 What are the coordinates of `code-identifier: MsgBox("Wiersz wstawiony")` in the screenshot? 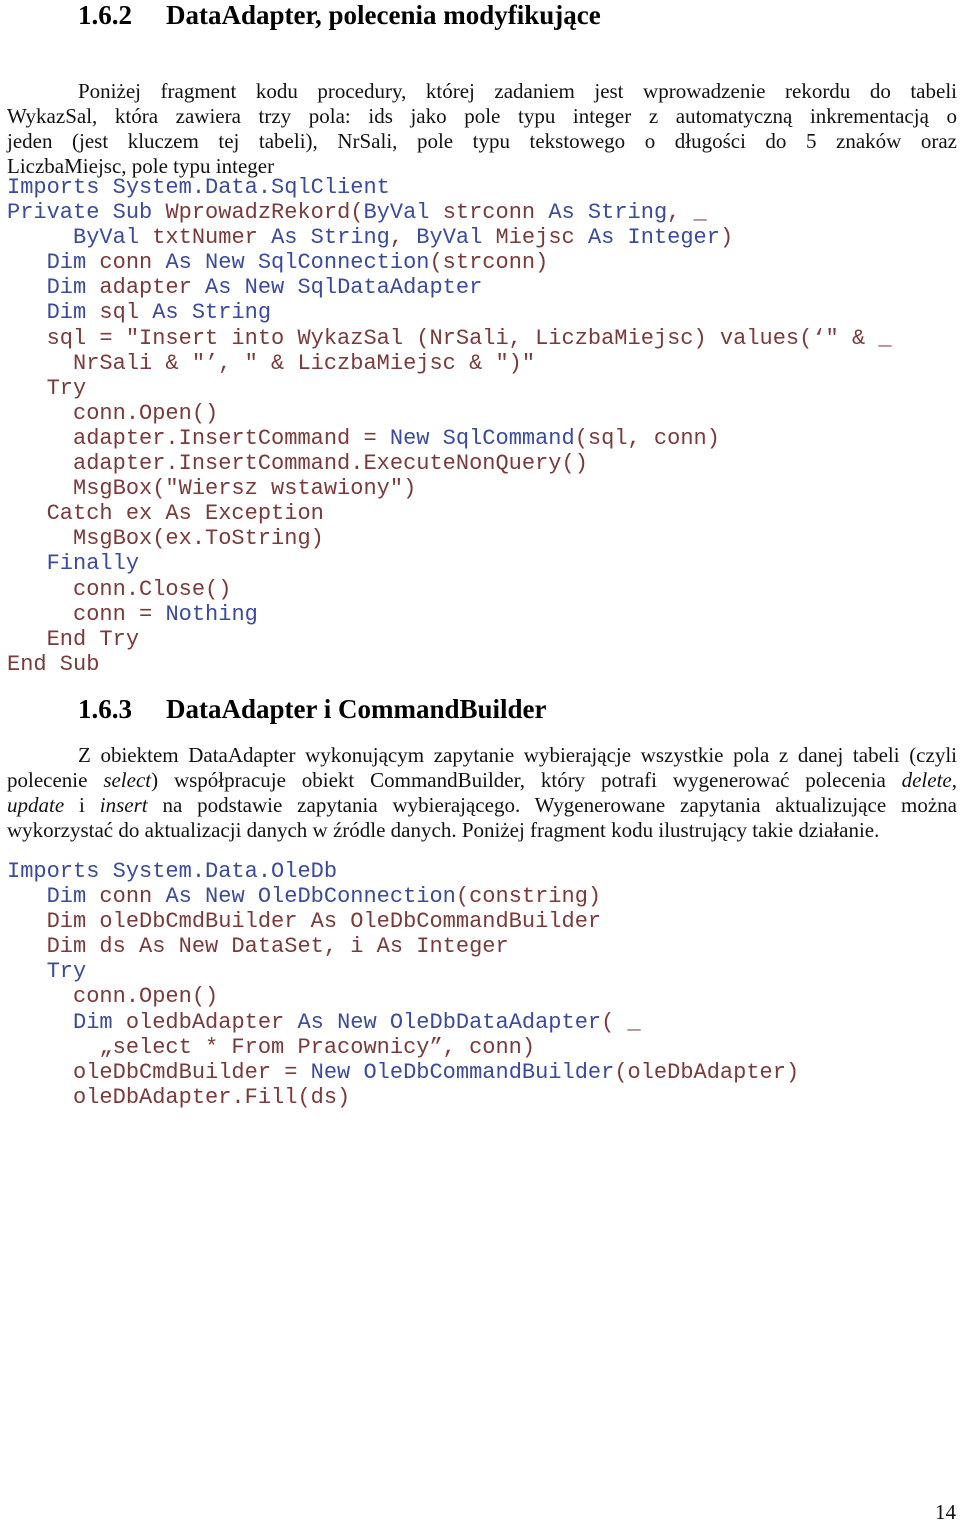 It's located at (212, 489).